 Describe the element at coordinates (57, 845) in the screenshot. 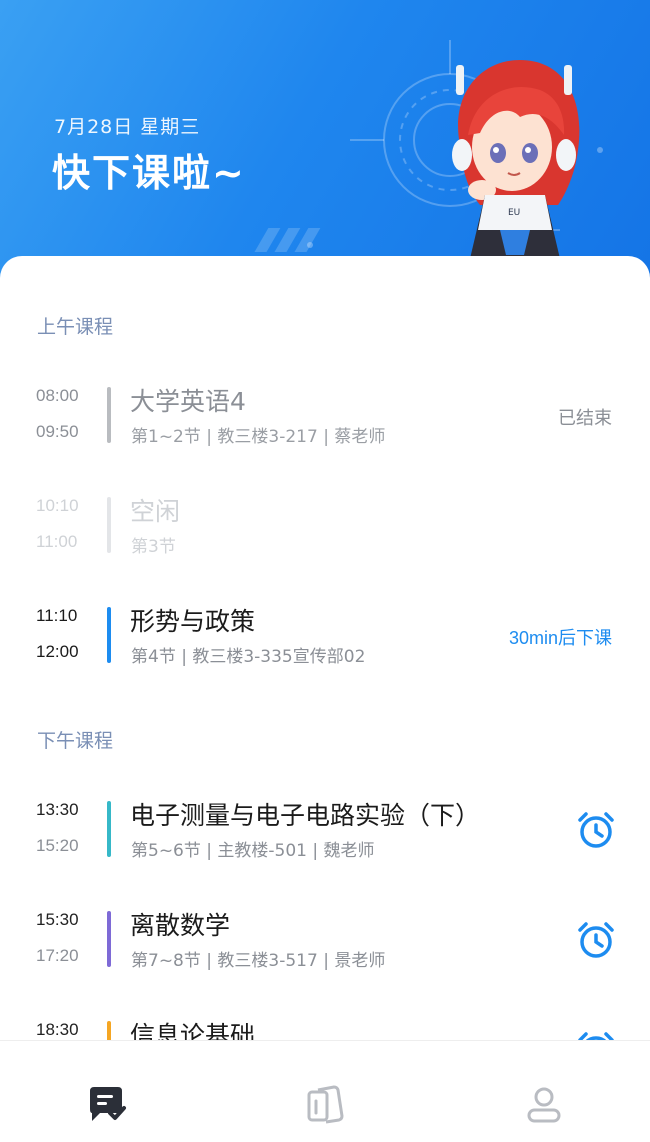

I see `end-time: 15:20` at that location.